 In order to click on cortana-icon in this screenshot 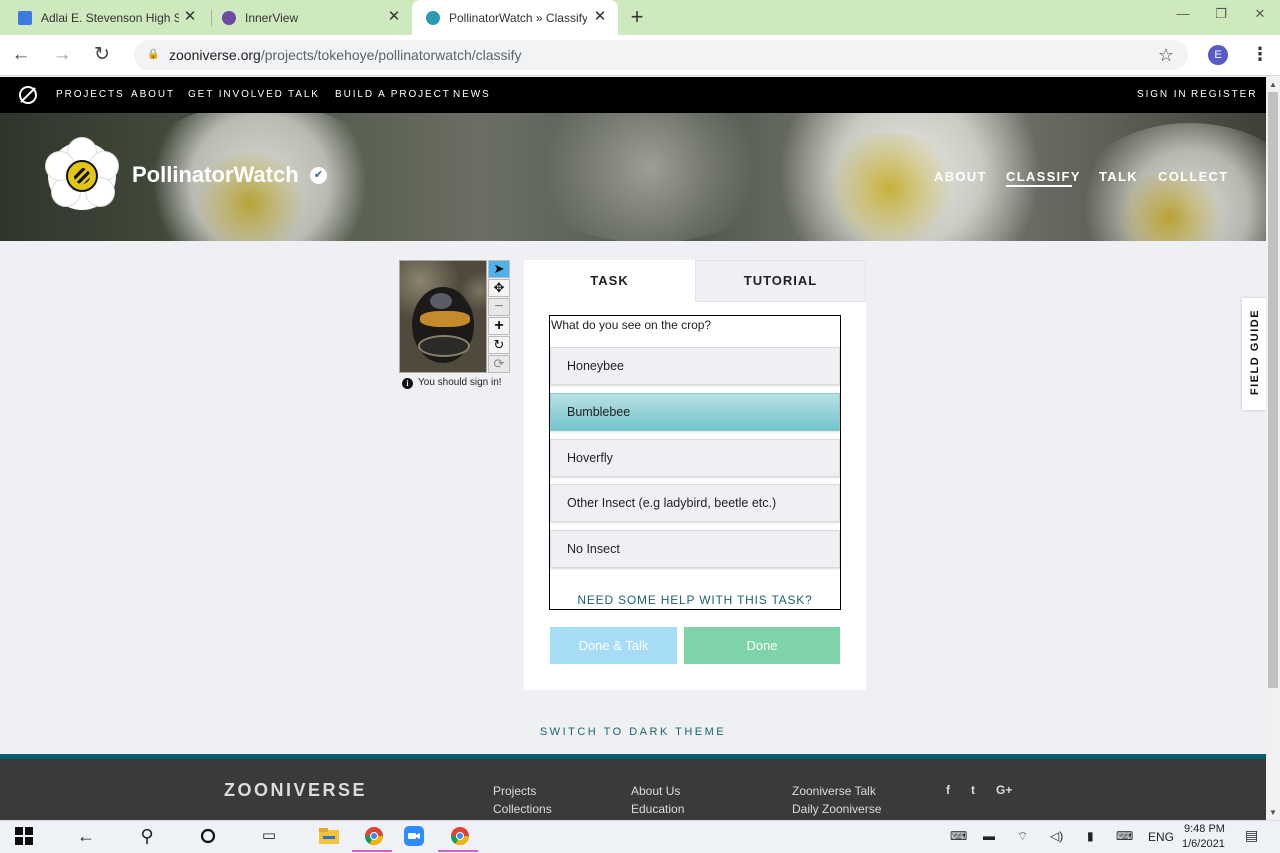, I will do `click(208, 836)`.